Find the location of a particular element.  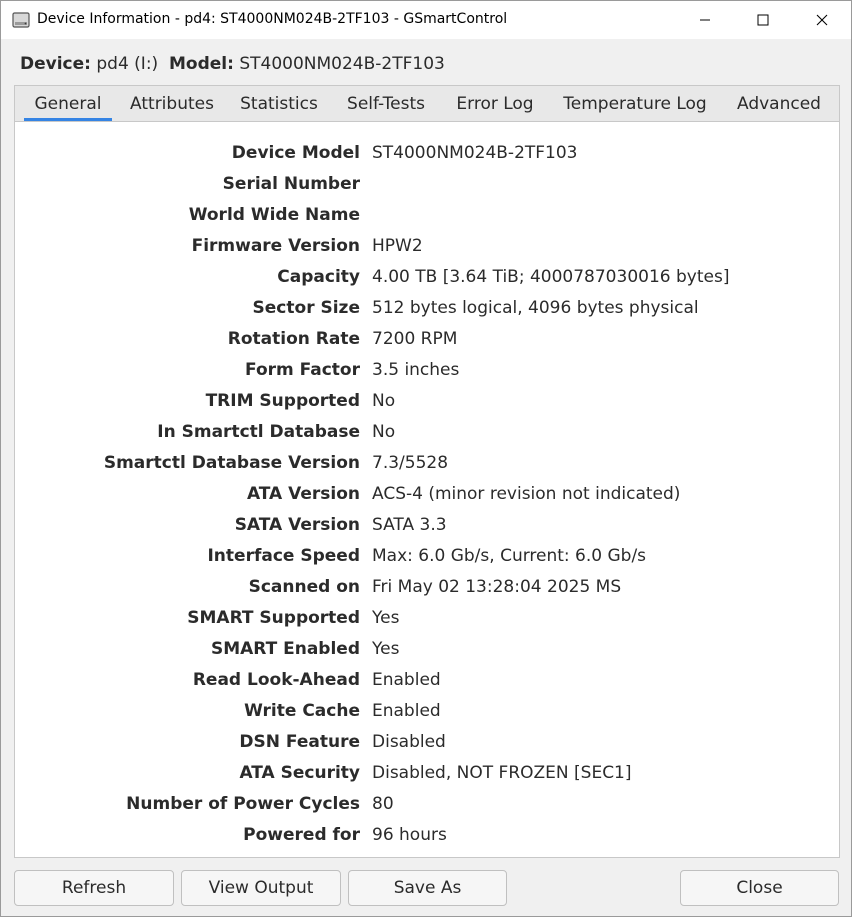

info-row-scanned-on: Scanned on Fri May 02 13:28:04 2025 MS is located at coordinates (427, 589).